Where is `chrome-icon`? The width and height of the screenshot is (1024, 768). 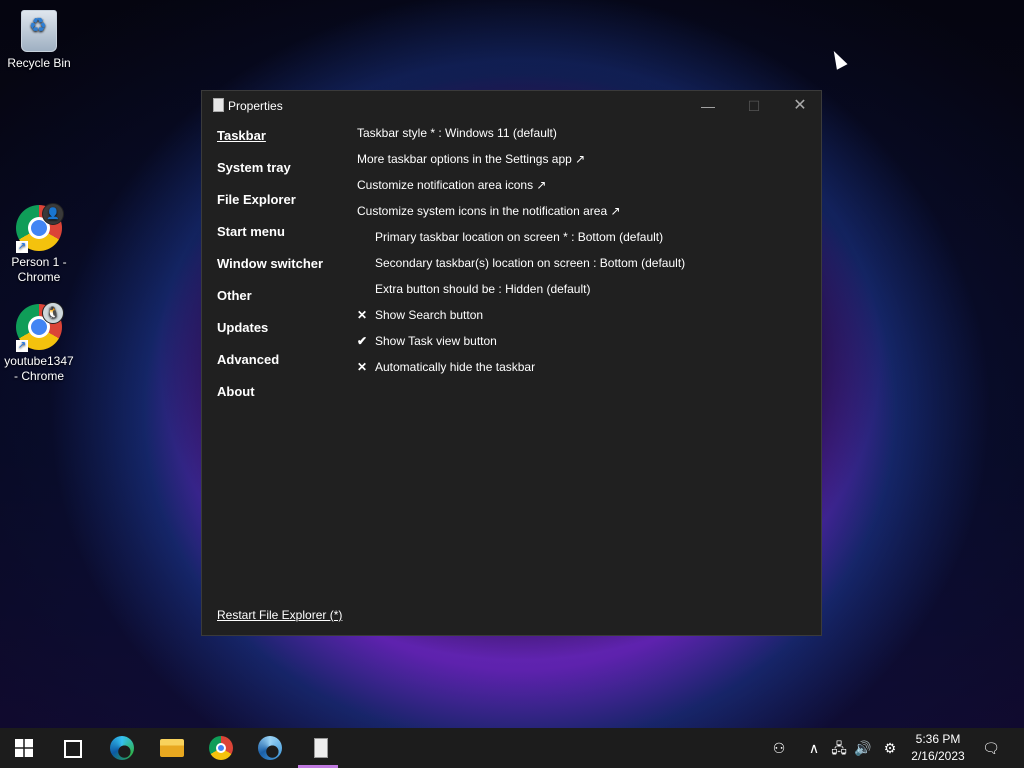
chrome-icon is located at coordinates (221, 748).